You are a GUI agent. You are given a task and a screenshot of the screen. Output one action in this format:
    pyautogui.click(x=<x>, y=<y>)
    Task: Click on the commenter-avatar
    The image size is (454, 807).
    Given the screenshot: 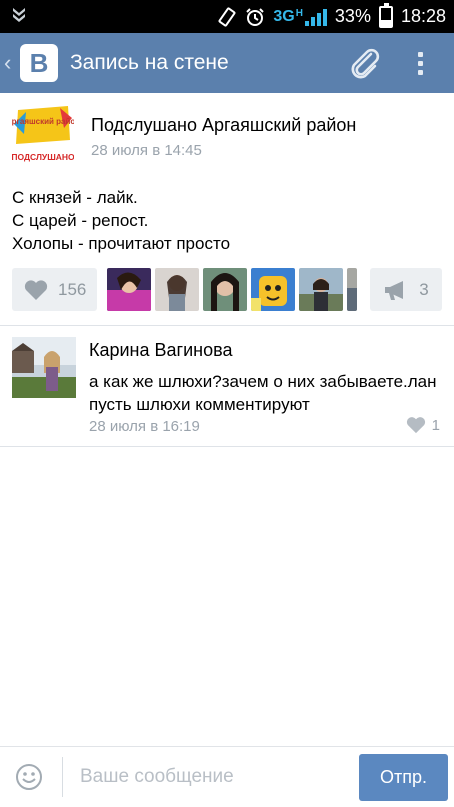 What is the action you would take?
    pyautogui.click(x=44, y=367)
    